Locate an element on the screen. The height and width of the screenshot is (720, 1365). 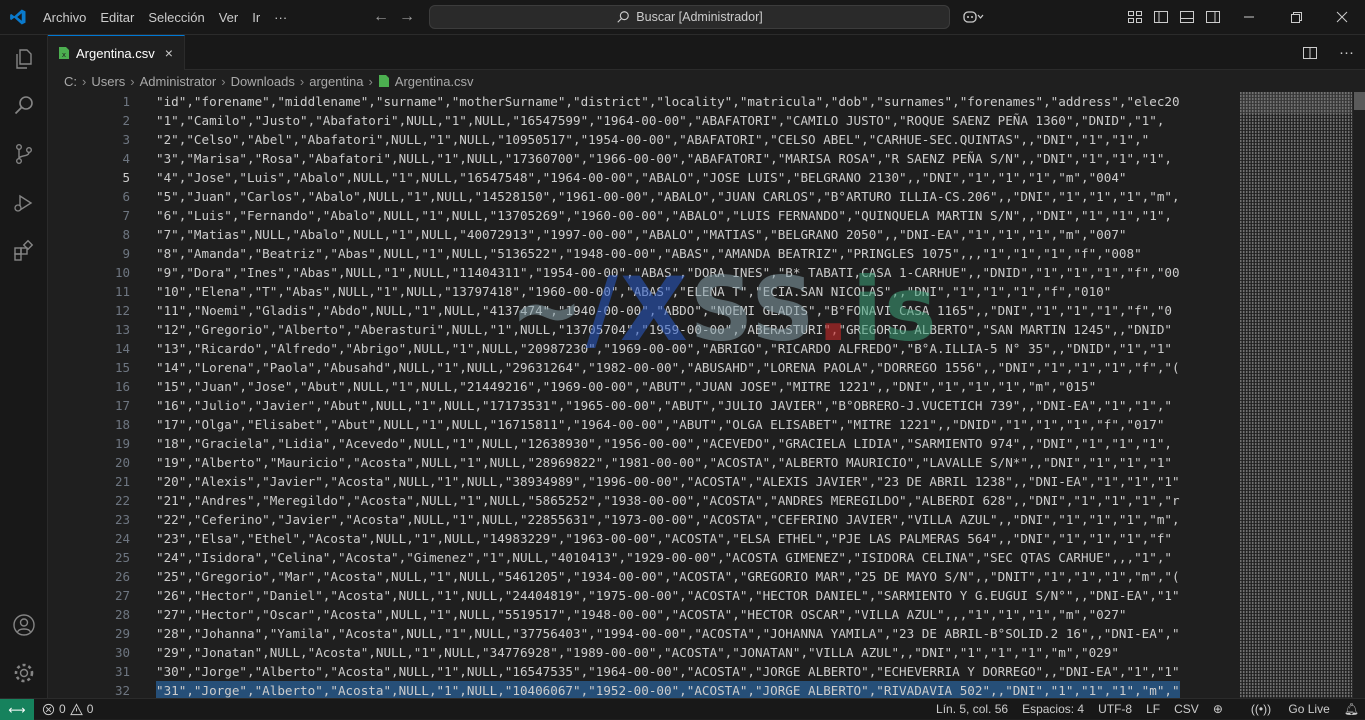
line-number: 4 is located at coordinates (126, 158).